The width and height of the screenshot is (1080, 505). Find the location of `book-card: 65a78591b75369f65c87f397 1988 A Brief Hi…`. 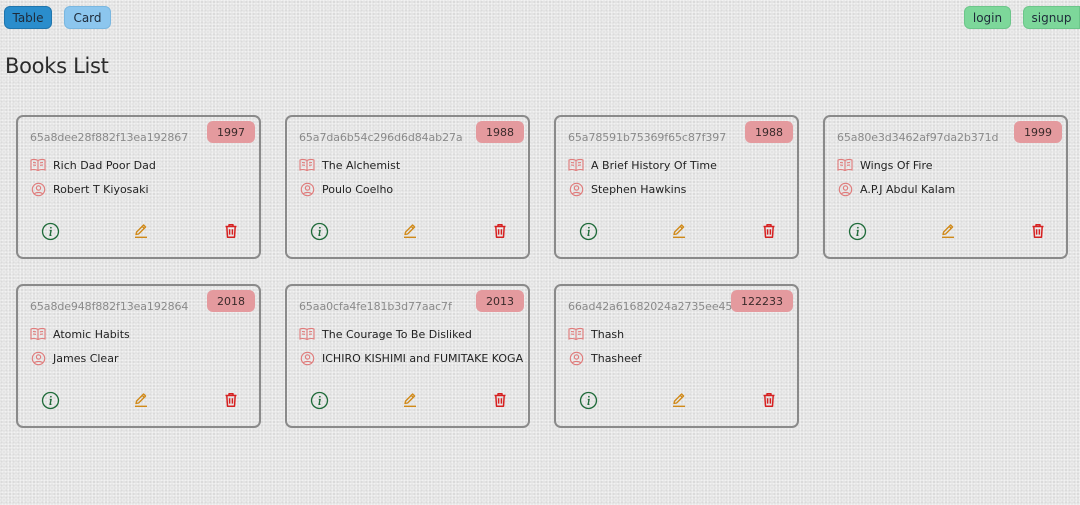

book-card: 65a78591b75369f65c87f397 1988 A Brief Hi… is located at coordinates (676, 187).